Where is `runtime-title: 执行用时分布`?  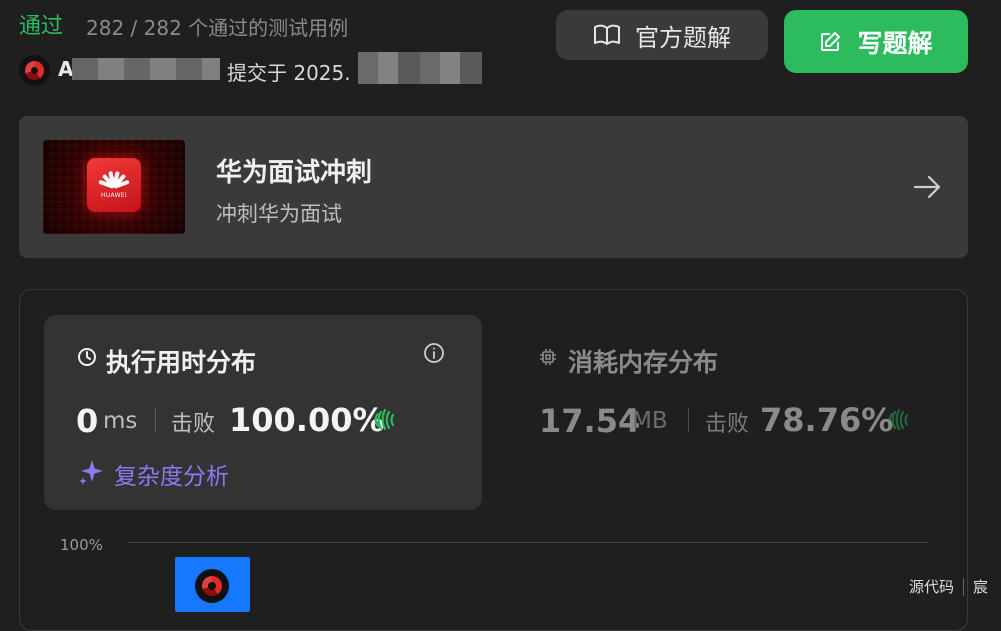
runtime-title: 执行用时分布 is located at coordinates (181, 362).